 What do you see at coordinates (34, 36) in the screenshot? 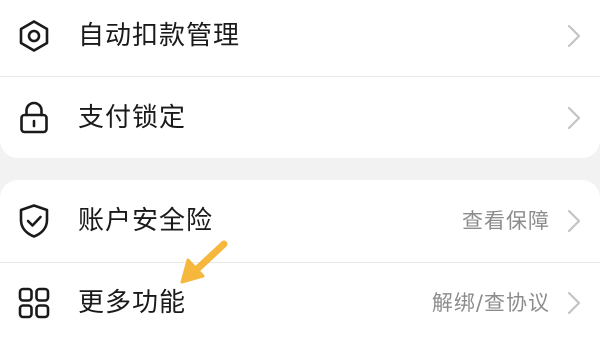
I see `gear-icon` at bounding box center [34, 36].